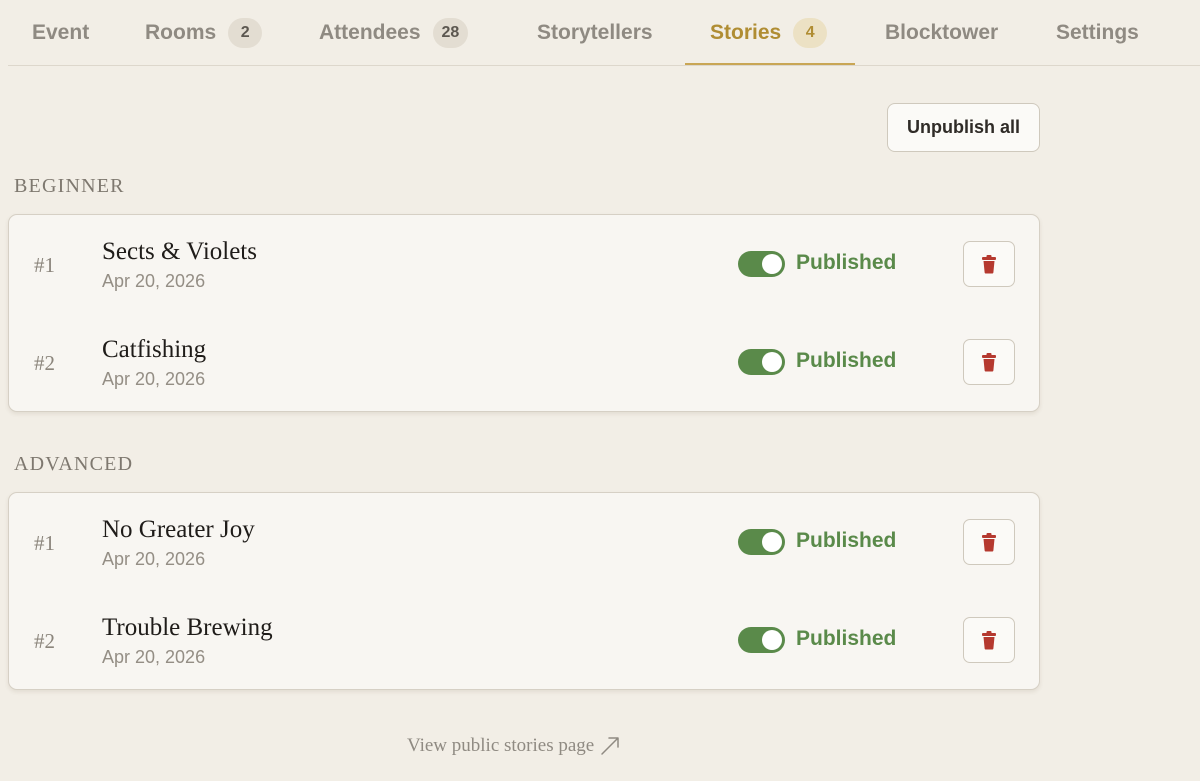  What do you see at coordinates (154, 350) in the screenshot?
I see `story-title: Catfishing` at bounding box center [154, 350].